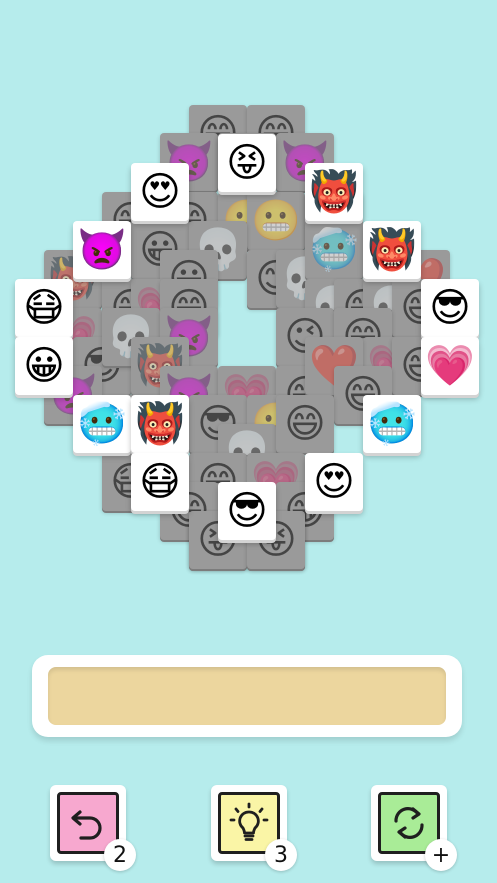 This screenshot has height=883, width=497. What do you see at coordinates (249, 821) in the screenshot?
I see `lightbulb-icon` at bounding box center [249, 821].